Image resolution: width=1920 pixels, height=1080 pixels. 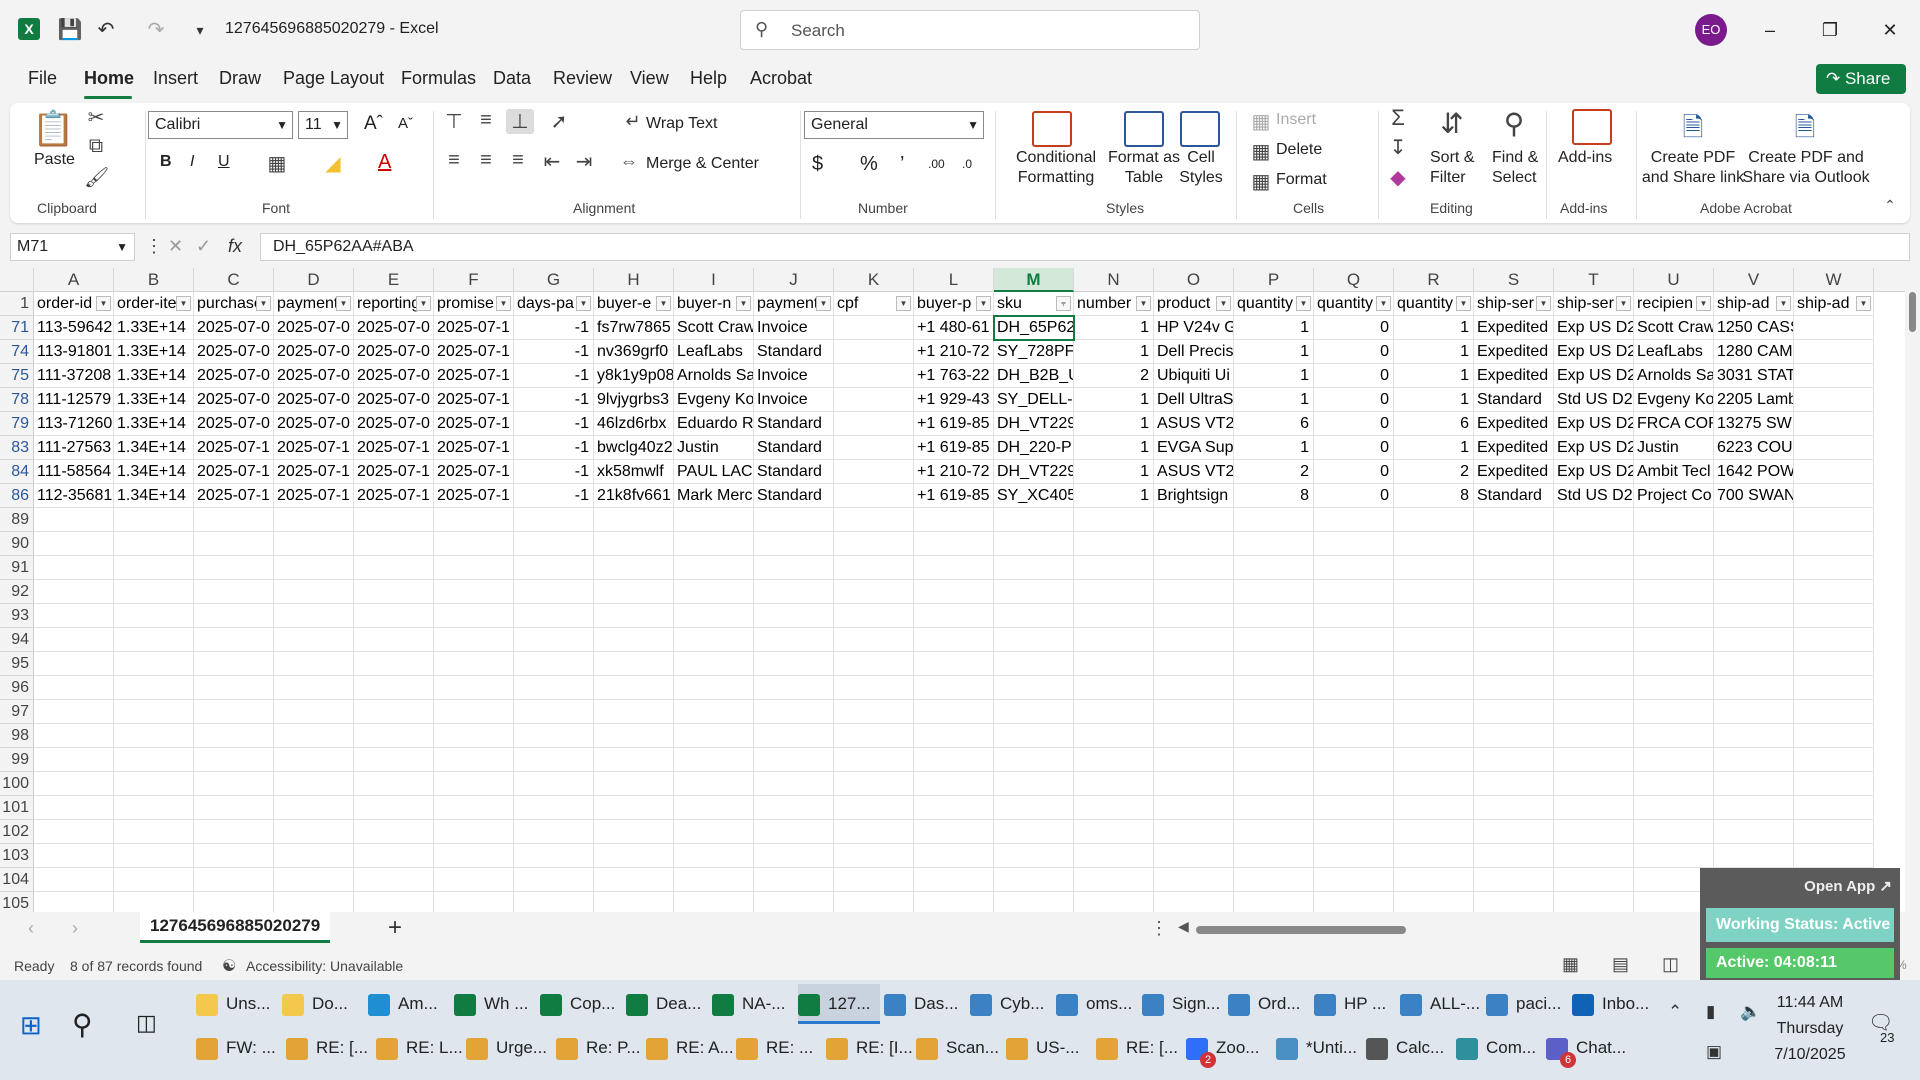 I want to click on tab-home: Home, so click(x=109, y=78).